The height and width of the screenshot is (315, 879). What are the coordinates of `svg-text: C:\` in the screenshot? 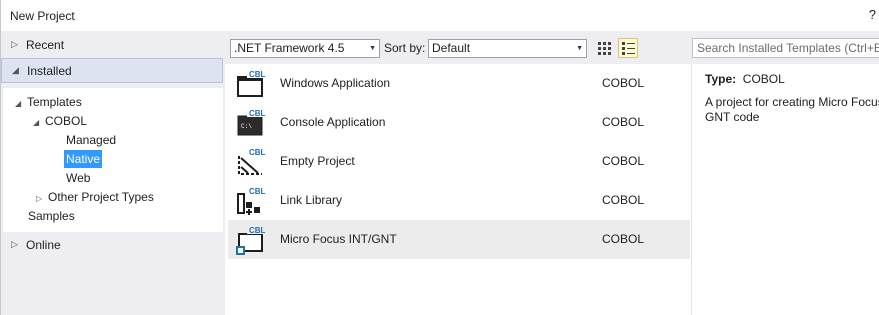 It's located at (246, 126).